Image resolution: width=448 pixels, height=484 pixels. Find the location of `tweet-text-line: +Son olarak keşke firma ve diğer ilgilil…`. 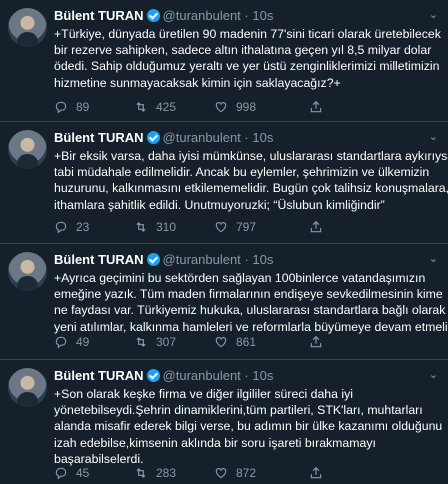

tweet-text-line: +Son olarak keşke firma ve diğer ilgilil… is located at coordinates (204, 394).